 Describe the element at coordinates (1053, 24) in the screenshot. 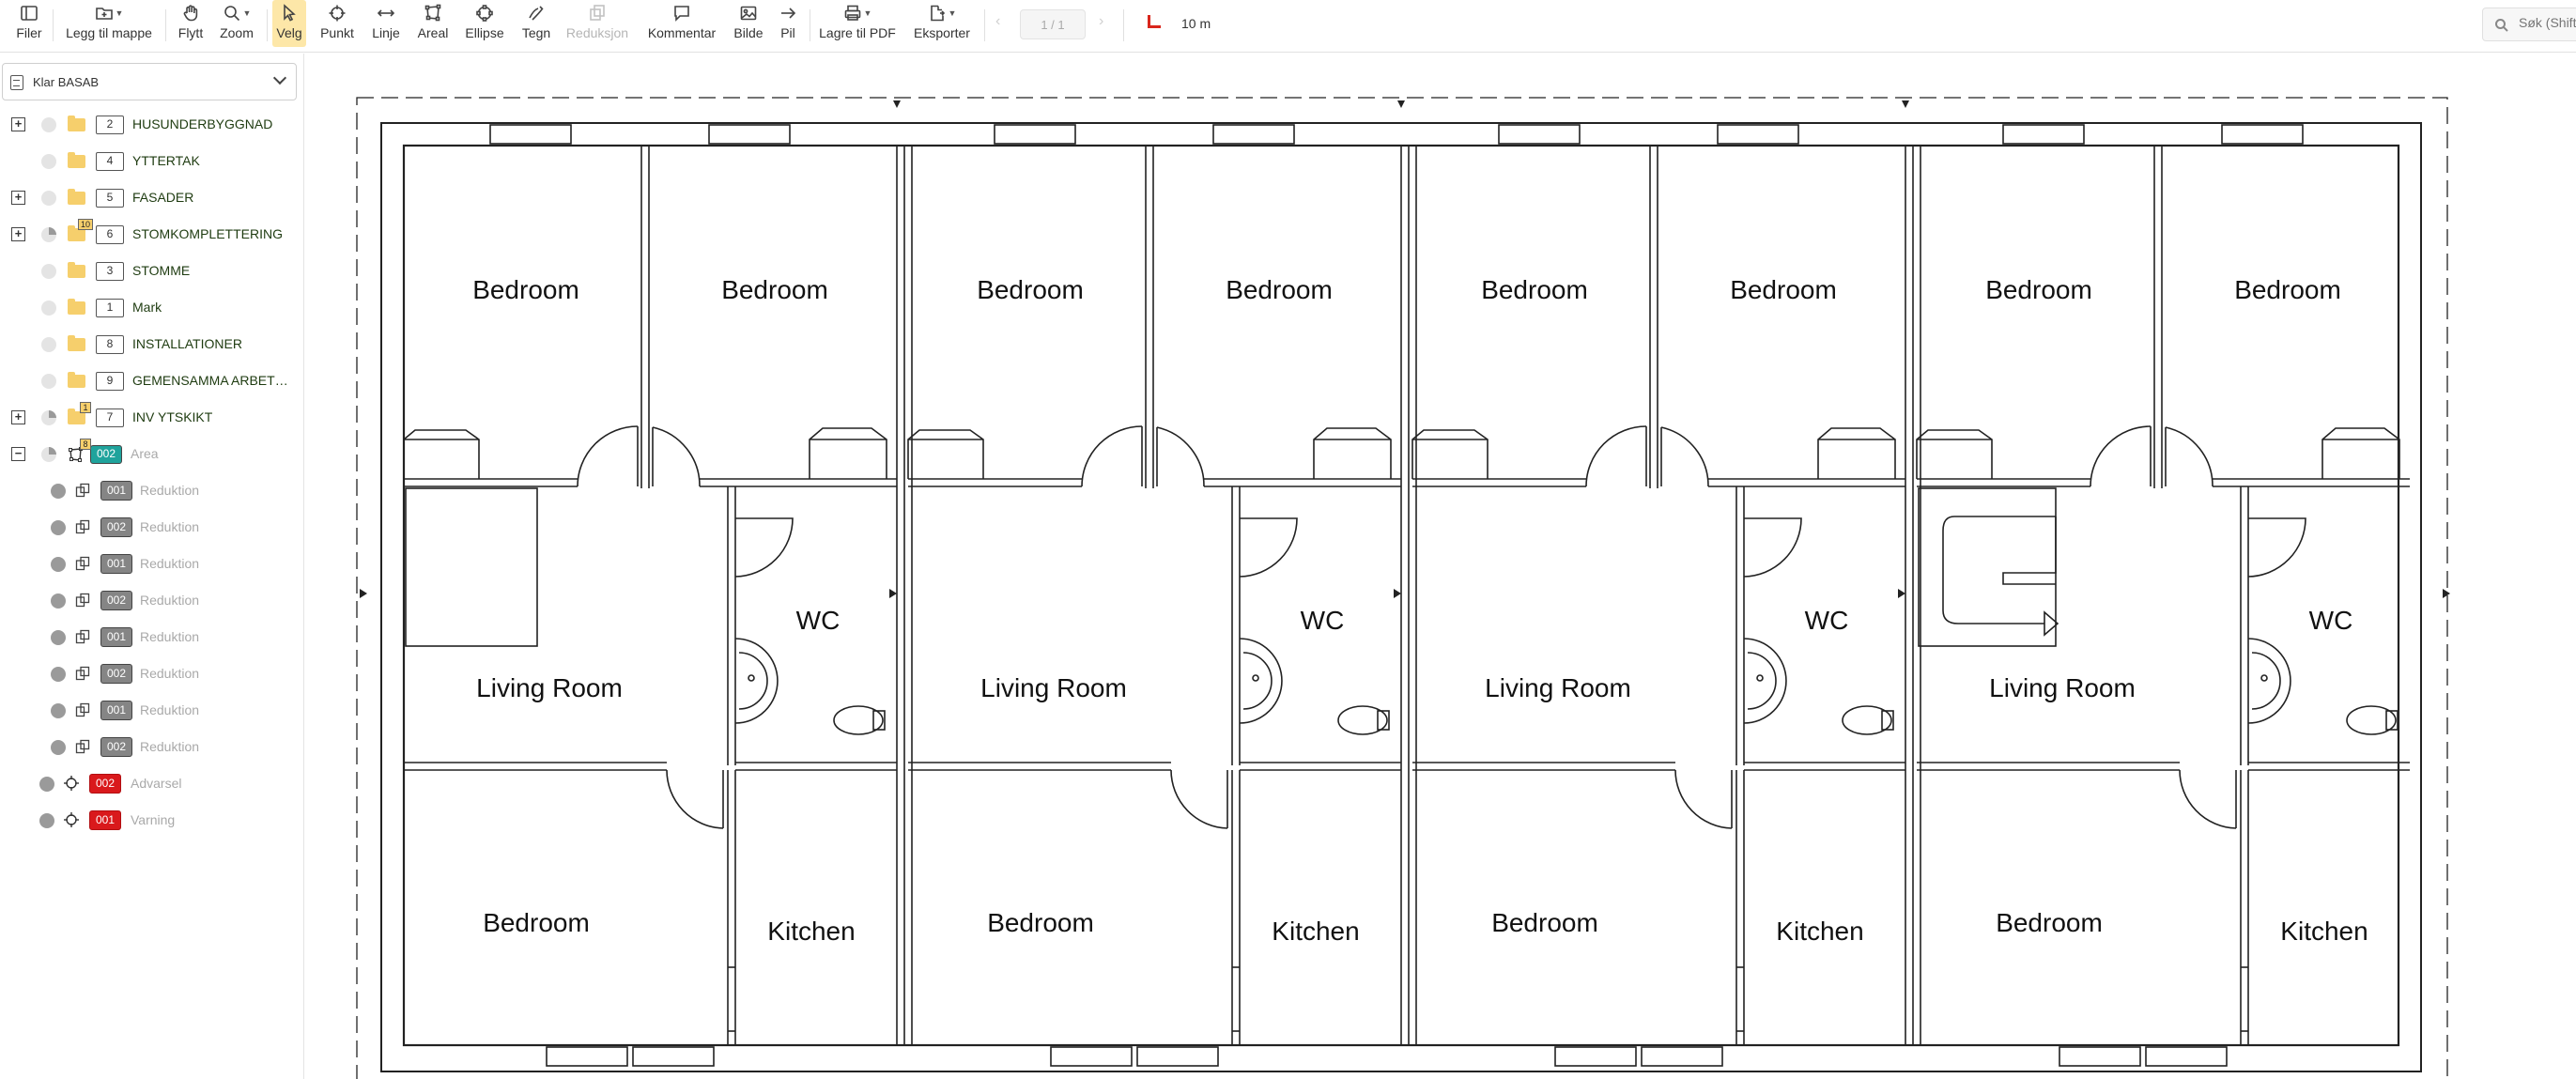

I see `page-indicator: 1 / 1` at that location.